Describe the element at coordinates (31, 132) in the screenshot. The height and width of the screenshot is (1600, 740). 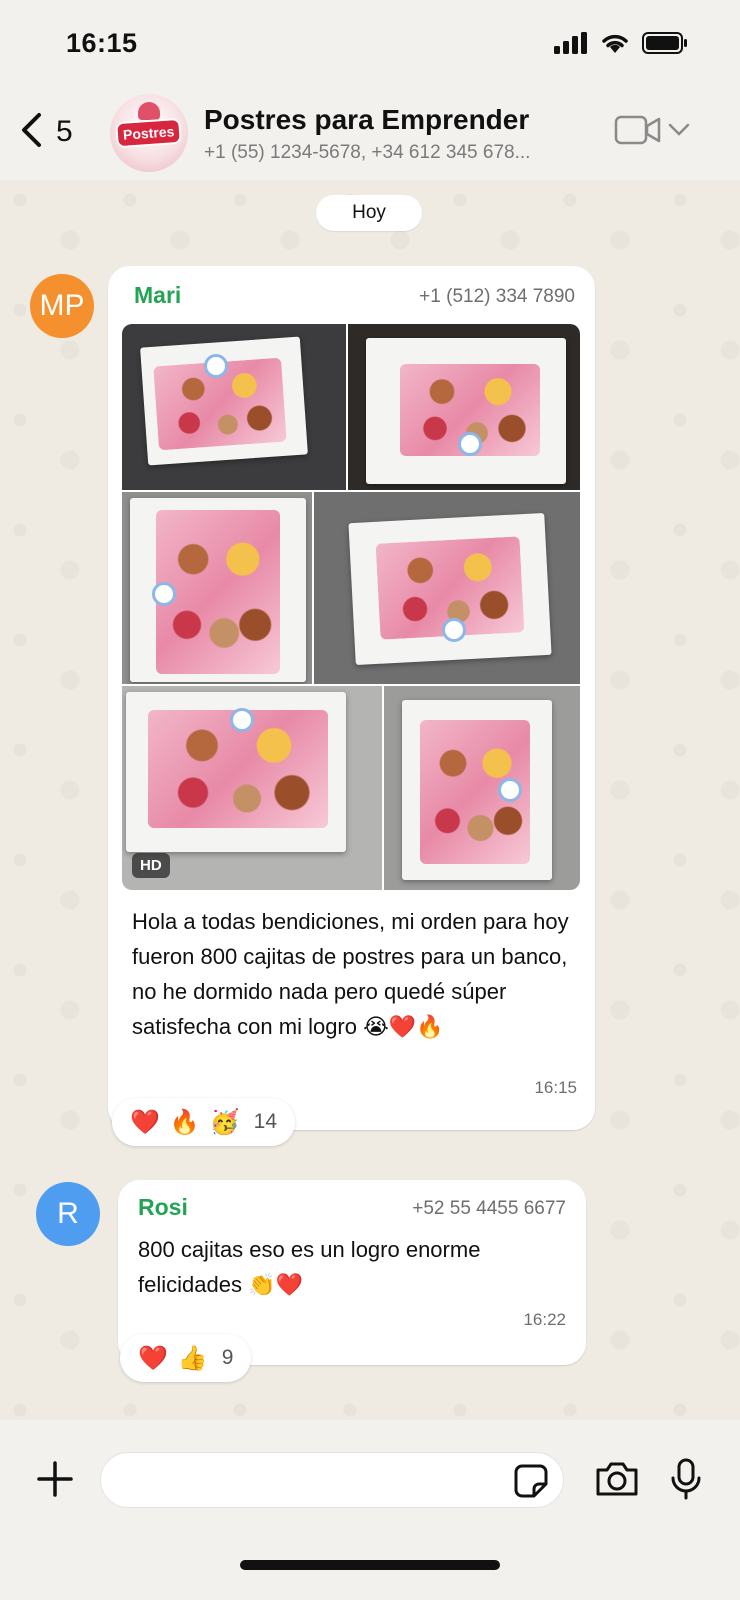
I see `chevron-left-icon` at that location.